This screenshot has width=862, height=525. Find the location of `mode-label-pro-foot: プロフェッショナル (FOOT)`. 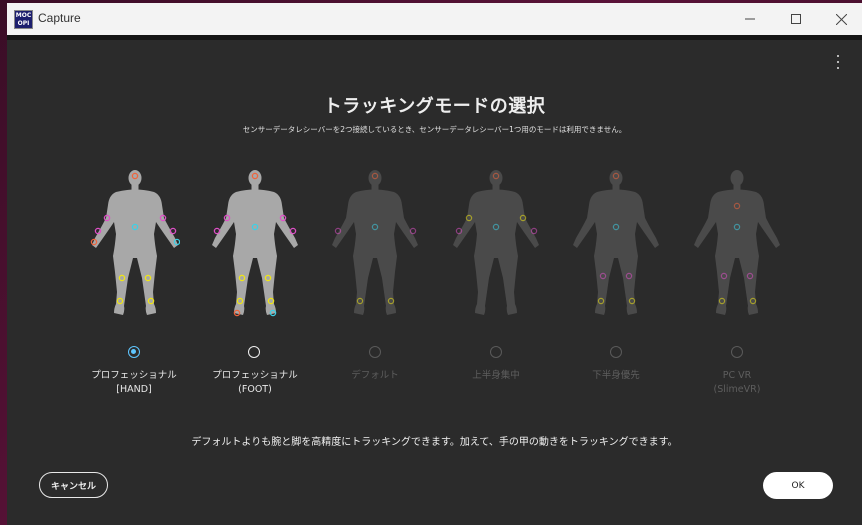

mode-label-pro-foot: プロフェッショナル (FOOT) is located at coordinates (255, 382).